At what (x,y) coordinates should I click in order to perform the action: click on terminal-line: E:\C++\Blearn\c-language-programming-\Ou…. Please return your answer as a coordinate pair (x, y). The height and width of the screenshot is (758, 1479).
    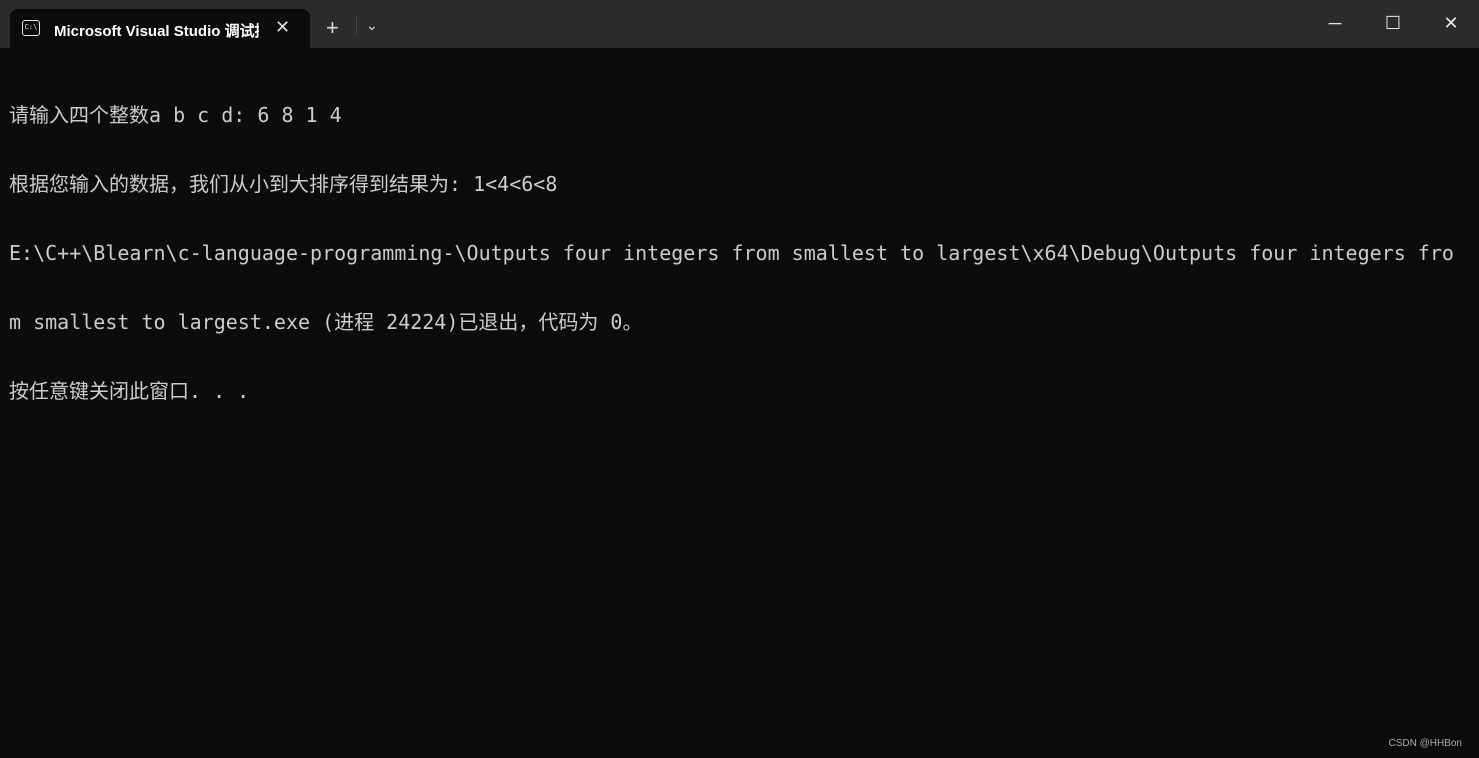
    Looking at the image, I should click on (731, 253).